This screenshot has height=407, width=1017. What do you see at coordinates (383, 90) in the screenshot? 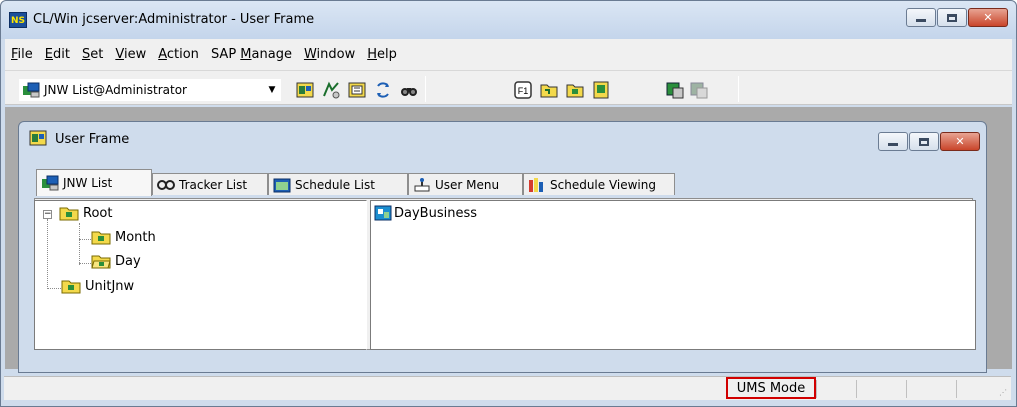
I see `refresh-icon` at bounding box center [383, 90].